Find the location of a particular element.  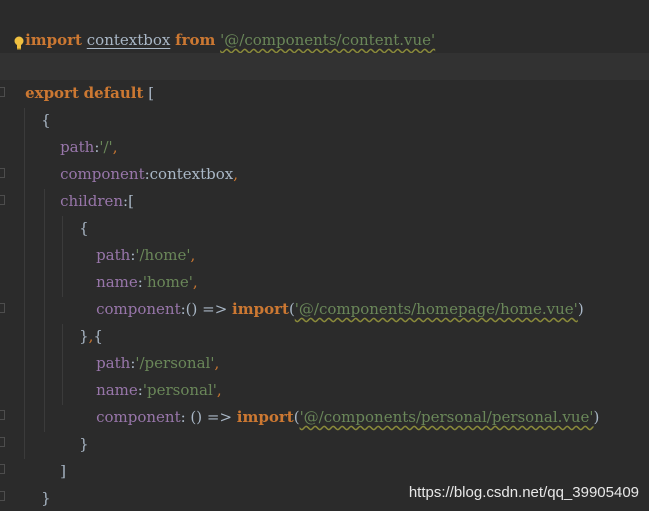

code-line-3: export default [ is located at coordinates (324, 77).